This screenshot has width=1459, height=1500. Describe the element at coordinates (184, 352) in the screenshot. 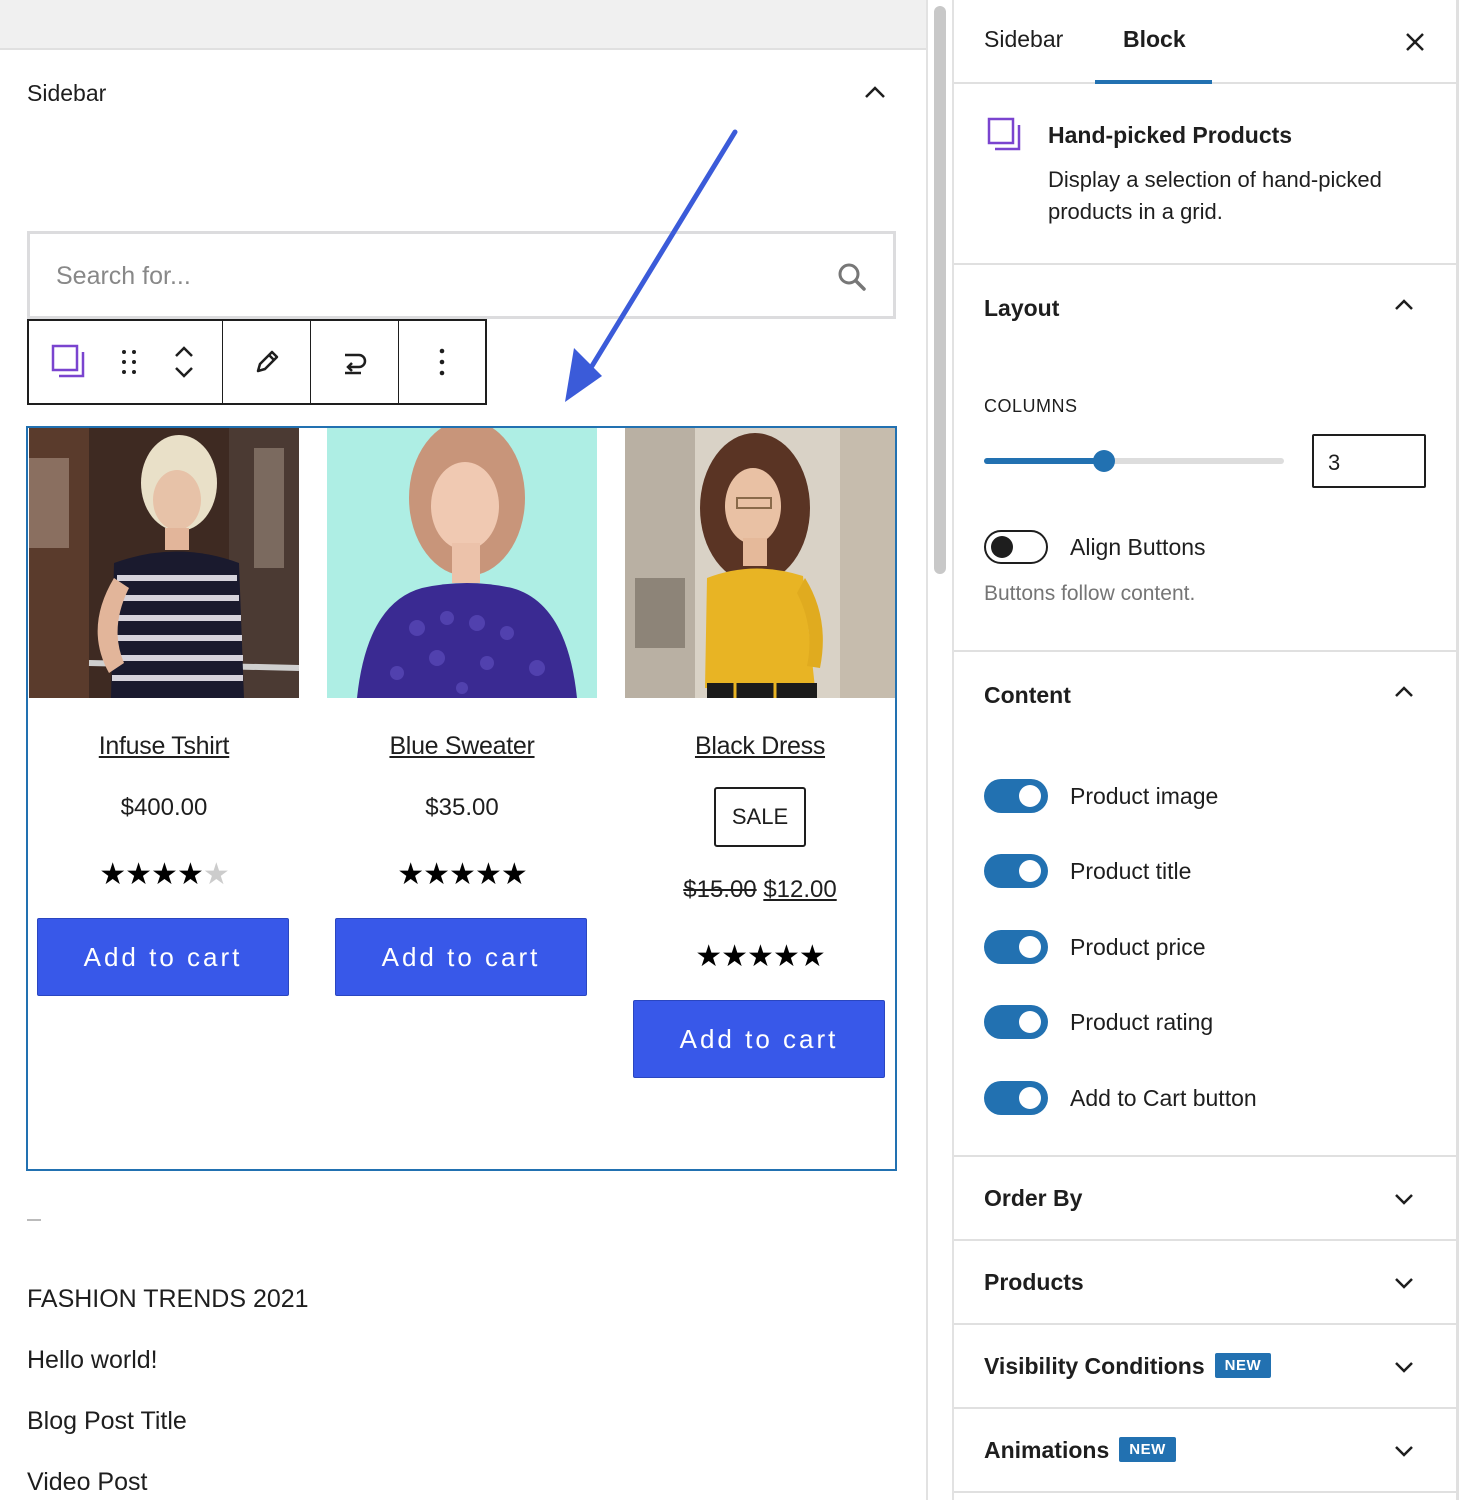

I see `move-up-icon` at that location.